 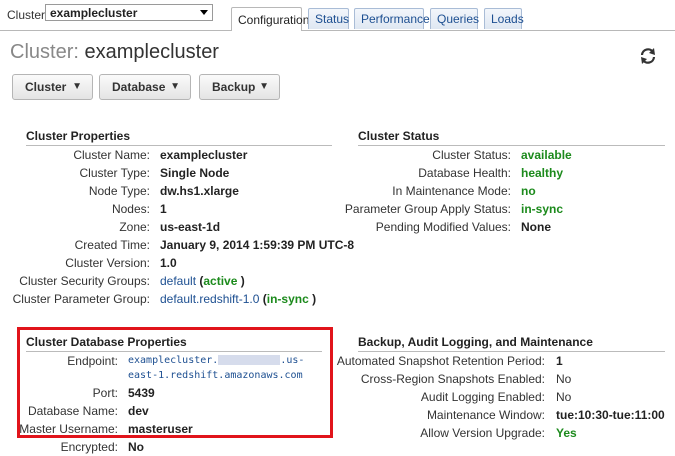 I want to click on status-row-parameter-apply: Parameter Group Apply Status: in-sync, so click(x=507, y=209).